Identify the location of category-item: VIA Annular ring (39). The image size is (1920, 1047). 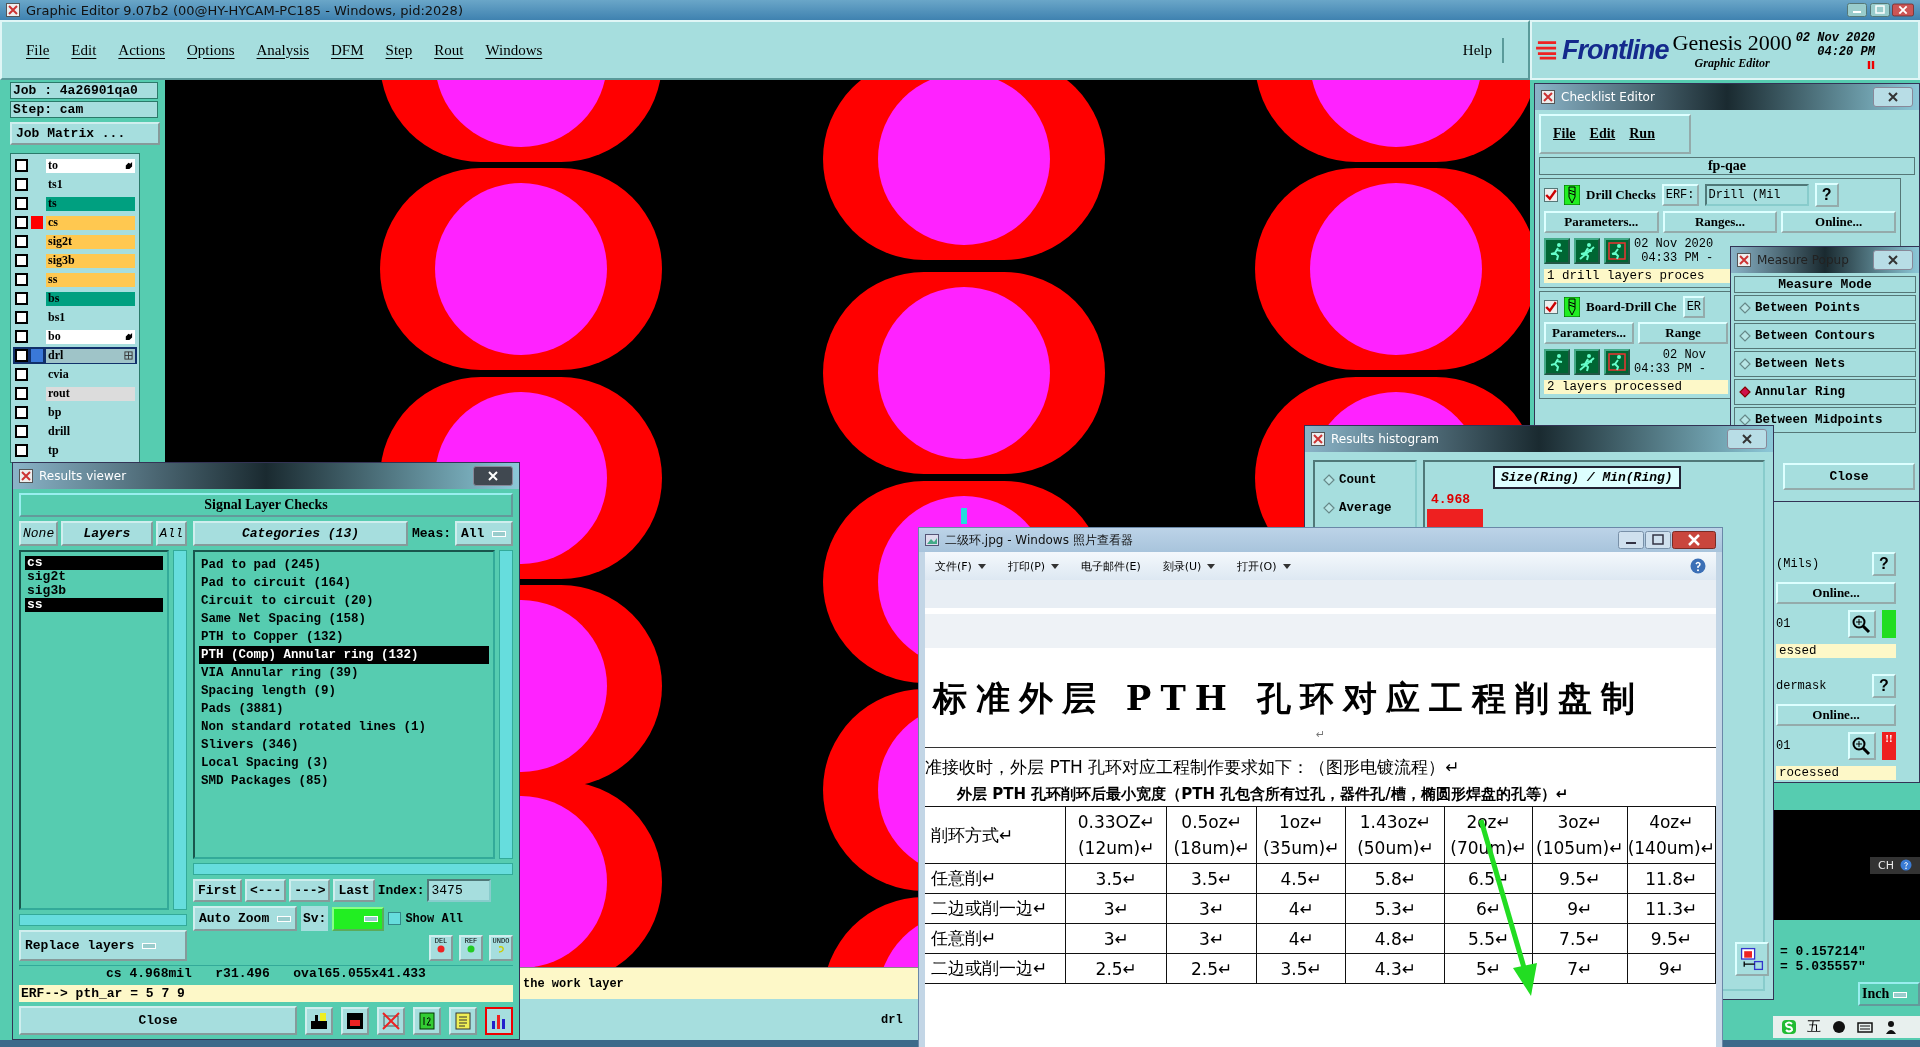
(344, 673).